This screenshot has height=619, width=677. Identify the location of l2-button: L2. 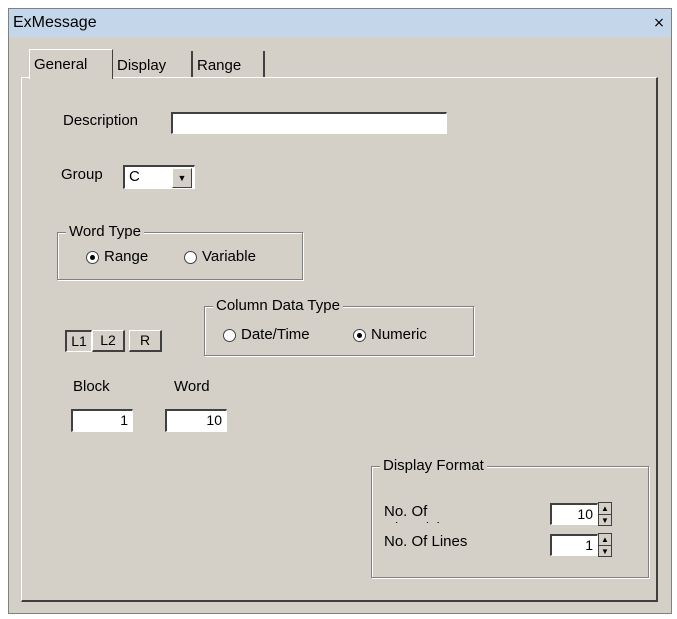
(108, 341).